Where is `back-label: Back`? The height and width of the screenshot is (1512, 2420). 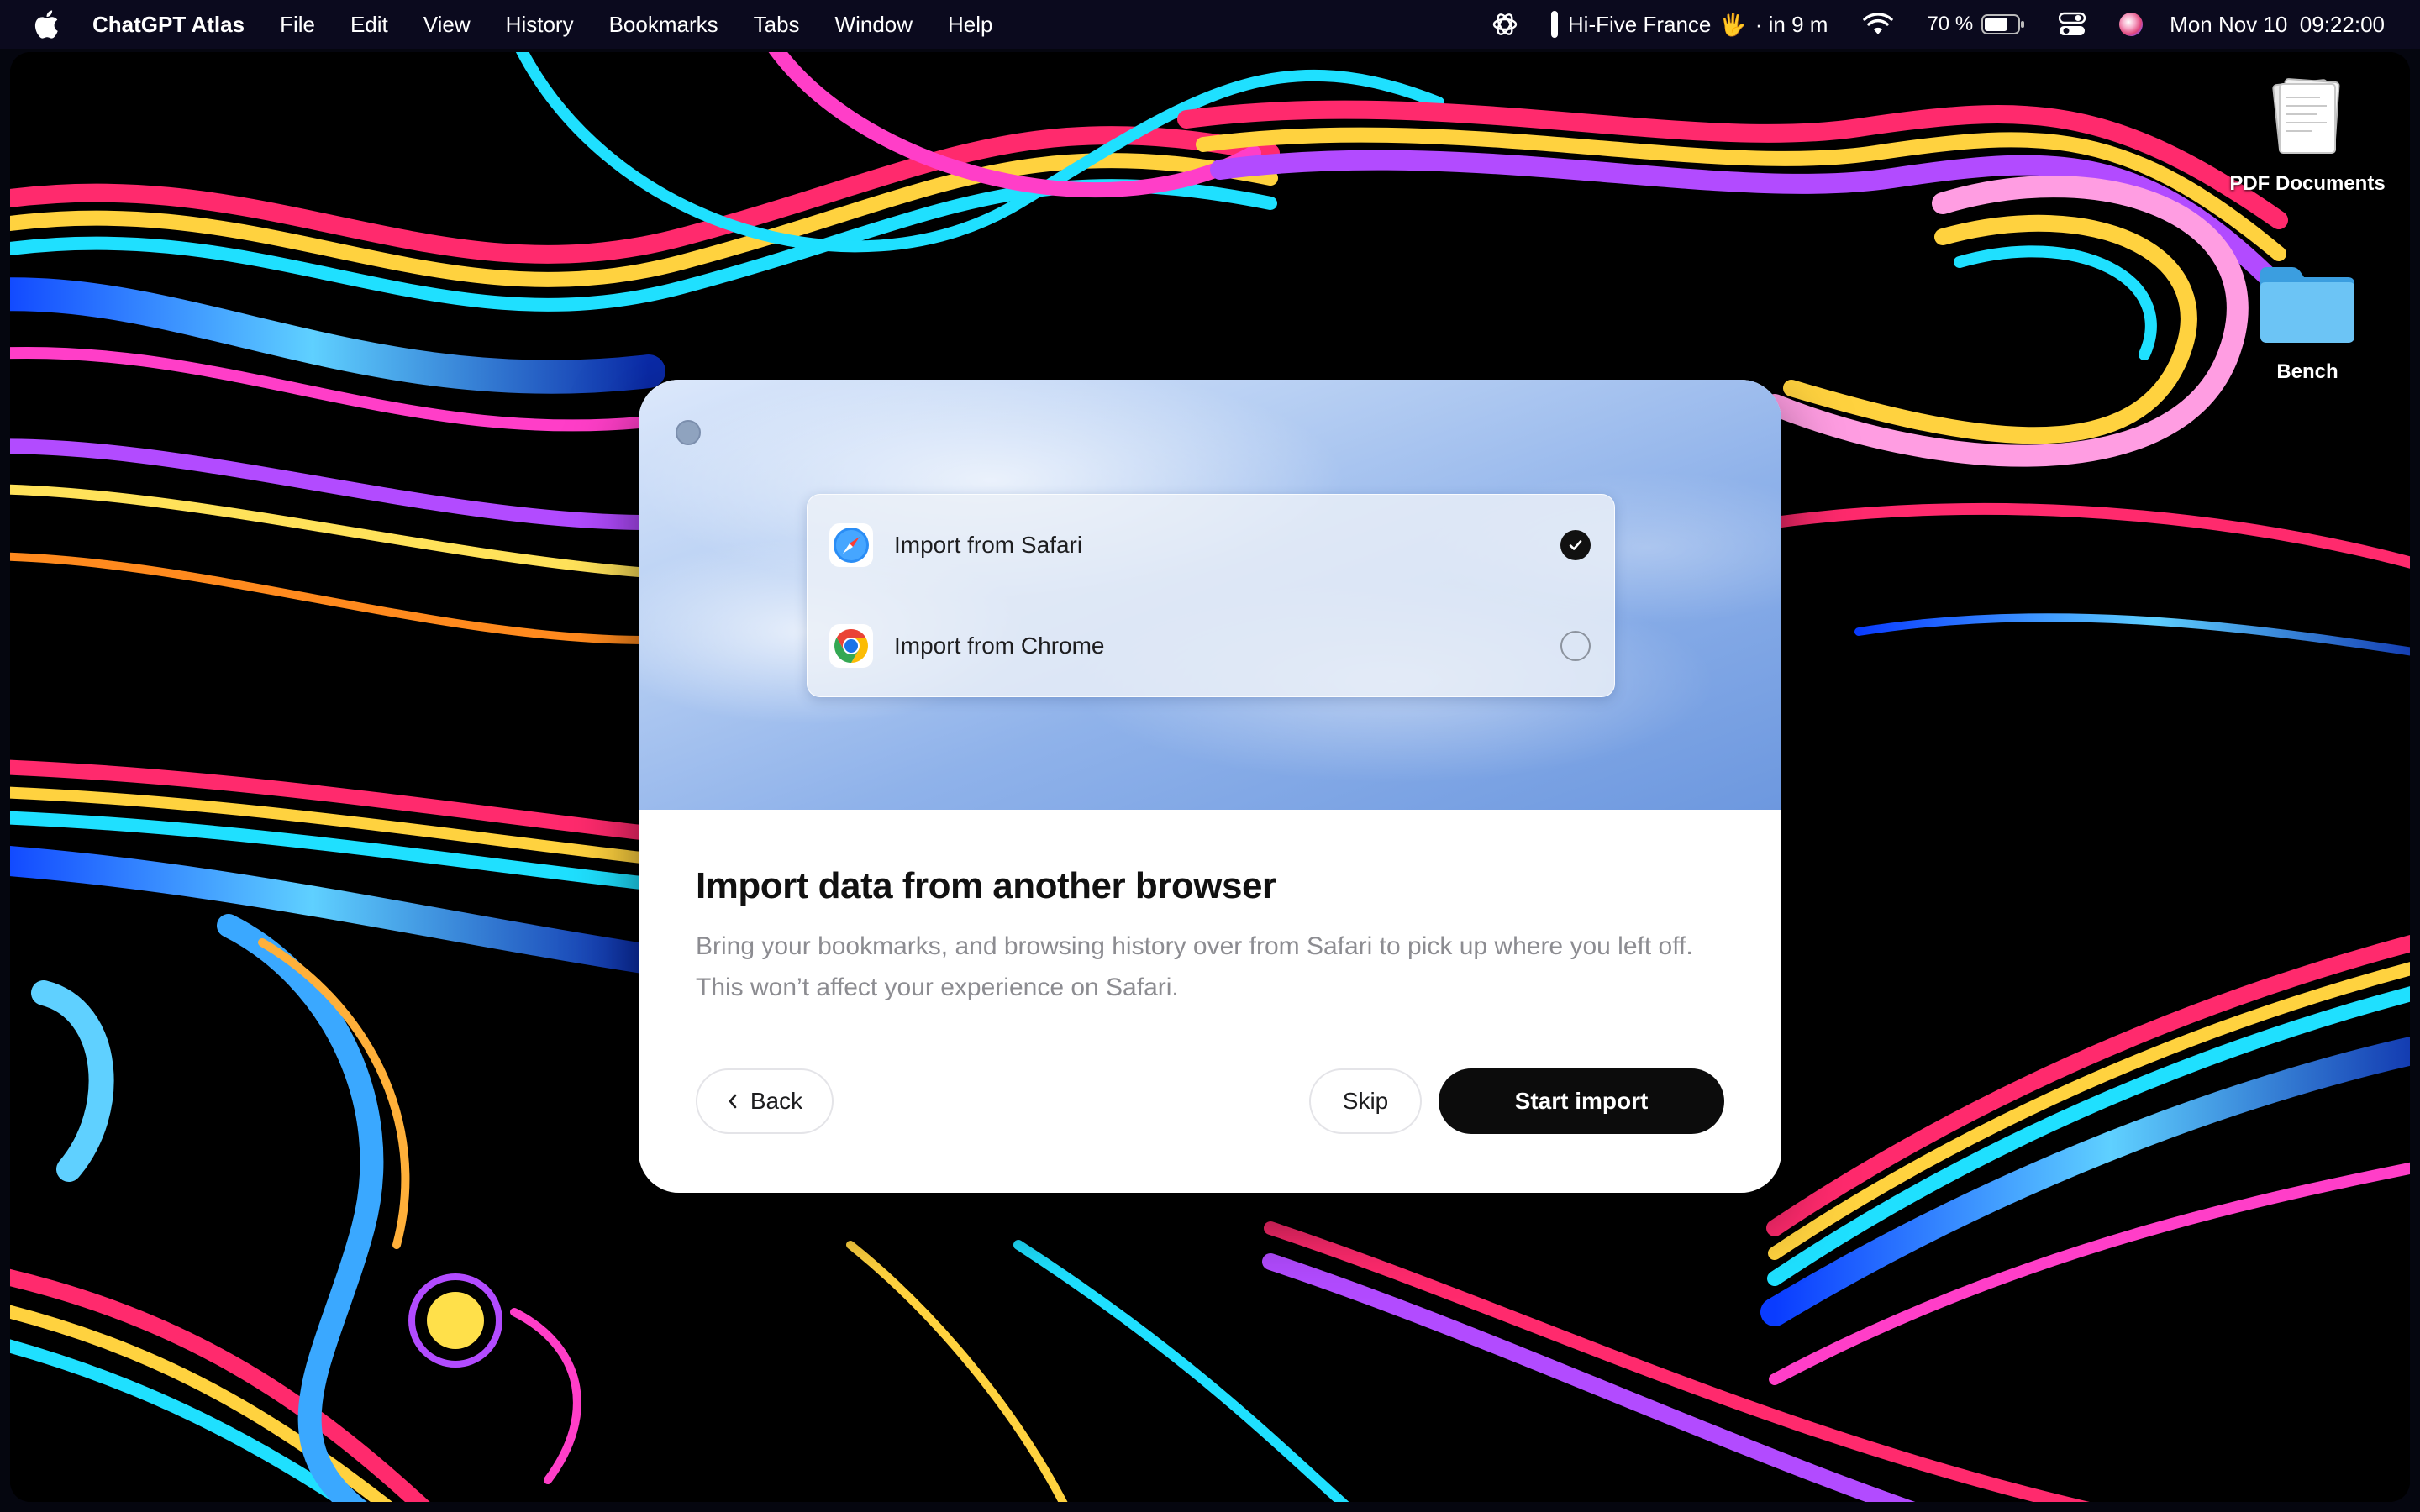
back-label: Back is located at coordinates (777, 1101).